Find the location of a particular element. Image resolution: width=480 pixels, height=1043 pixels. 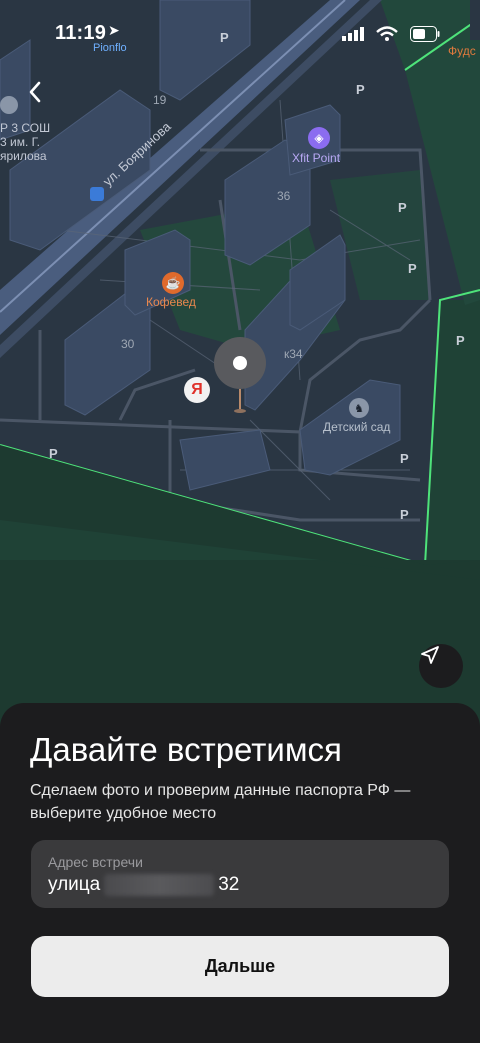

address-value: улица 32 is located at coordinates (143, 885).